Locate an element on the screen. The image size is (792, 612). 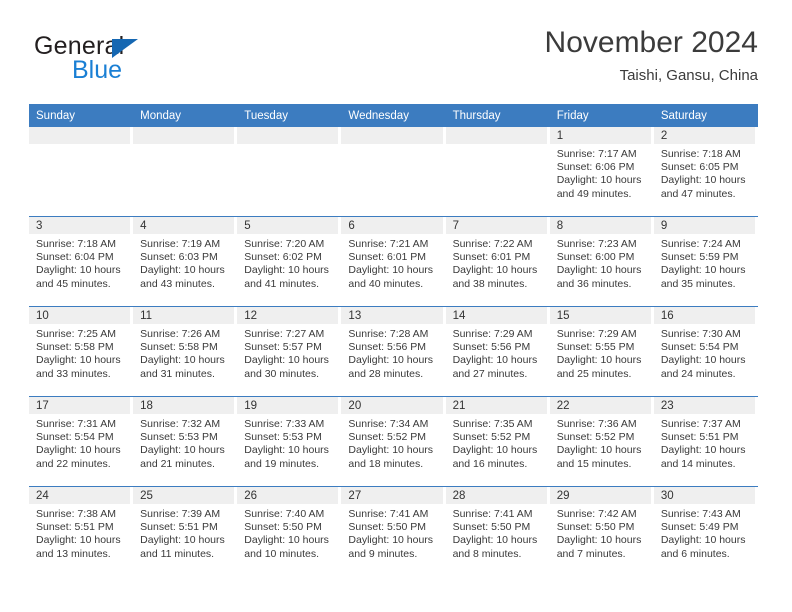
daylight-text-line2: and 11 minutes. is located at coordinates (177, 553).